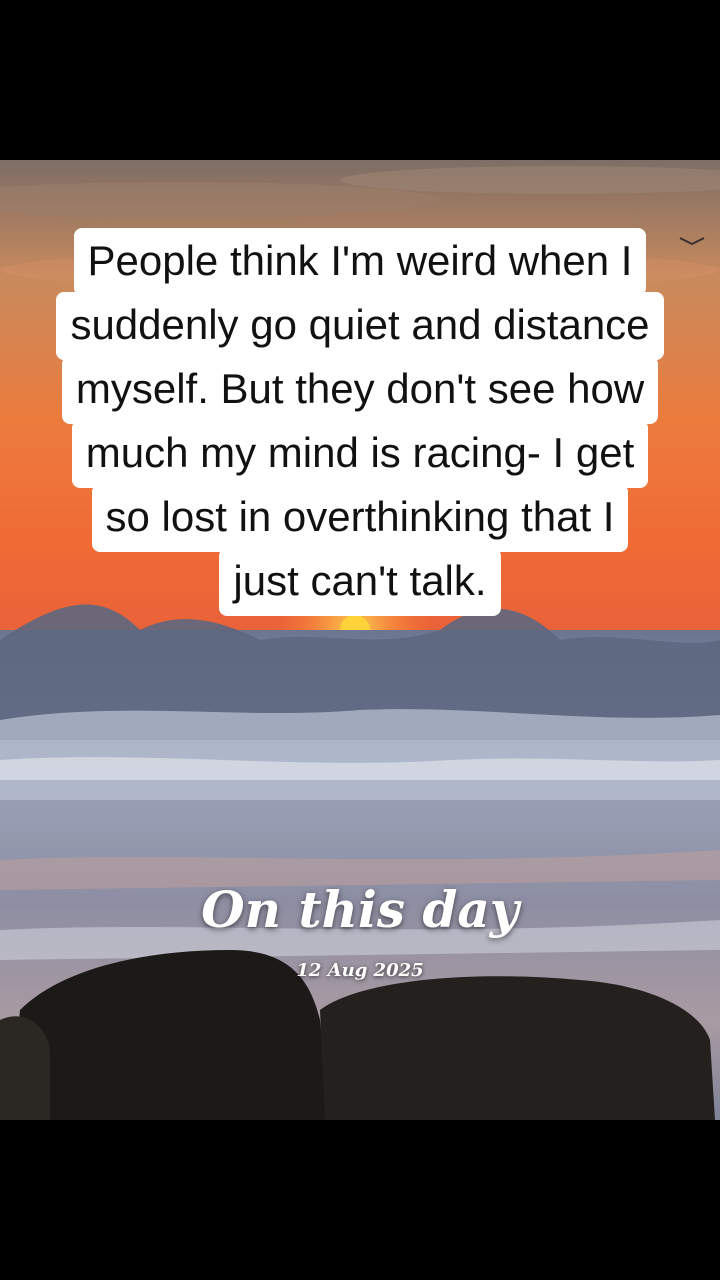 The width and height of the screenshot is (720, 1280). What do you see at coordinates (360, 390) in the screenshot?
I see `quote-line: myself. But they don't see how` at bounding box center [360, 390].